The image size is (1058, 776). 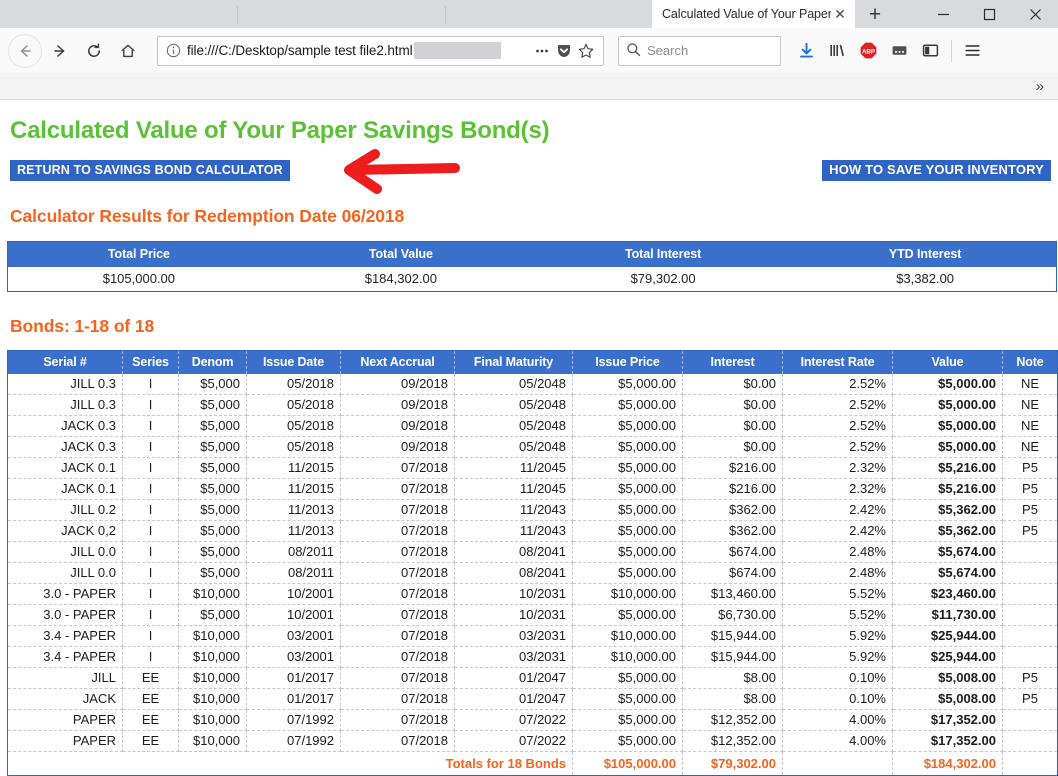 I want to click on toolbar-icon-group: ABP, so click(x=889, y=51).